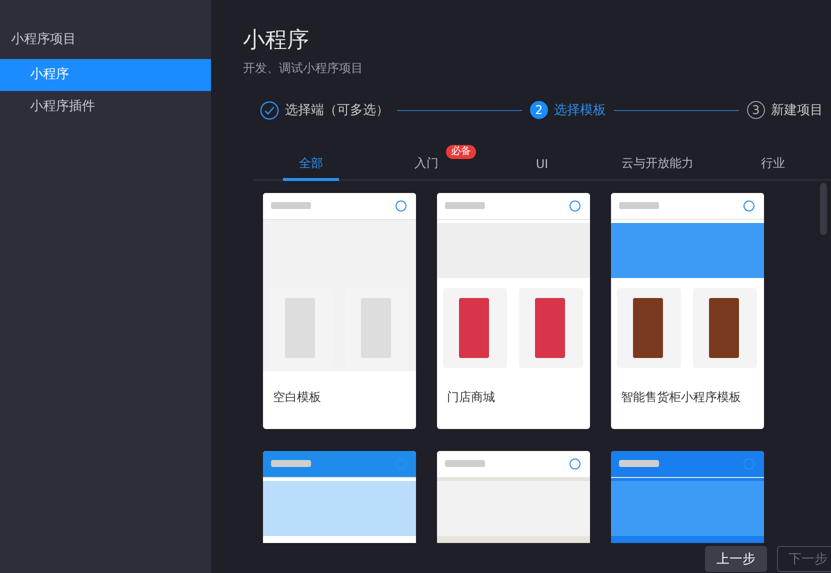 The width and height of the screenshot is (831, 573). Describe the element at coordinates (823, 209) in the screenshot. I see `scrollbar` at that location.